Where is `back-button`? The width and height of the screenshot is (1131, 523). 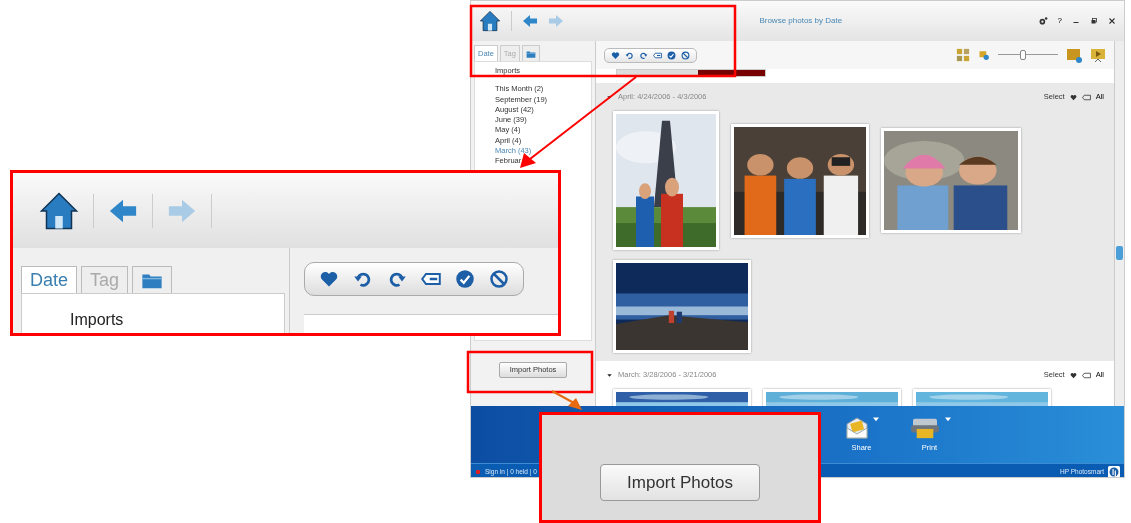
back-button is located at coordinates (530, 21).